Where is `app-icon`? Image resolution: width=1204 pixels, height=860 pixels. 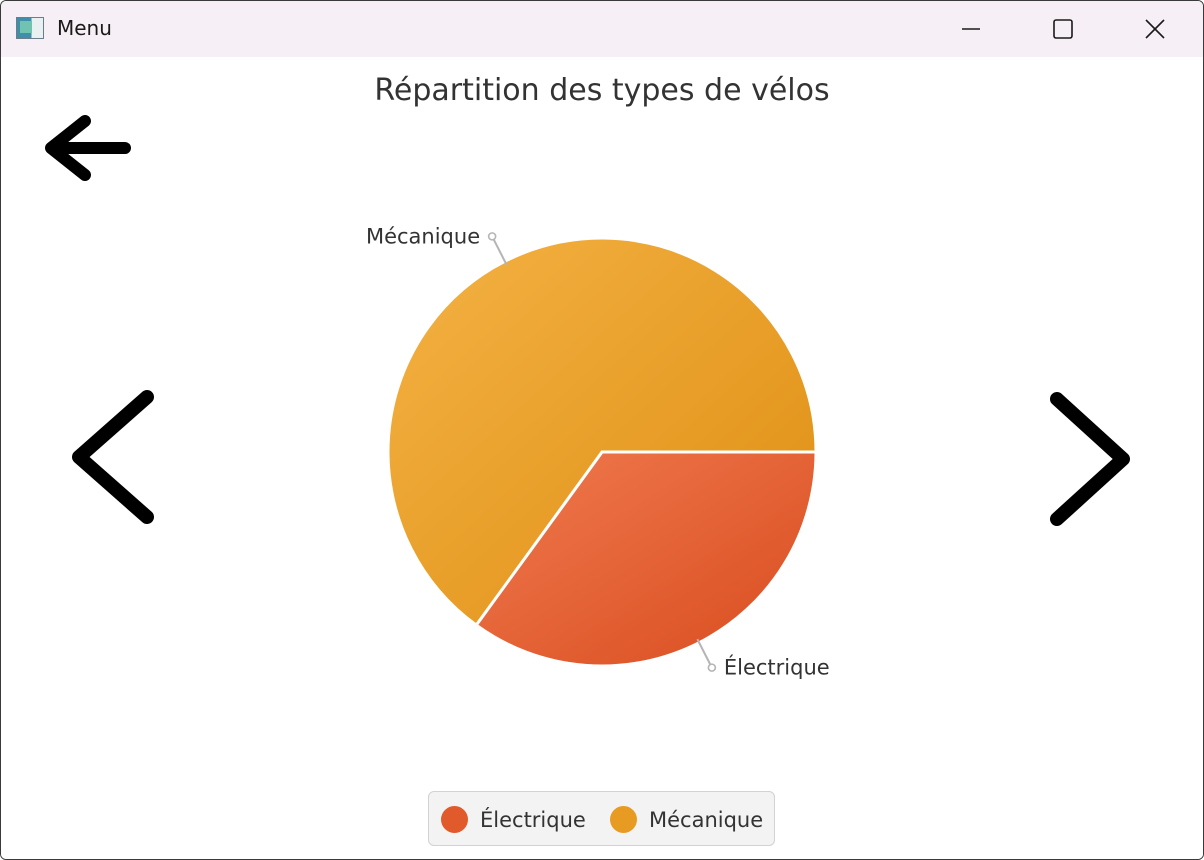 app-icon is located at coordinates (30, 28).